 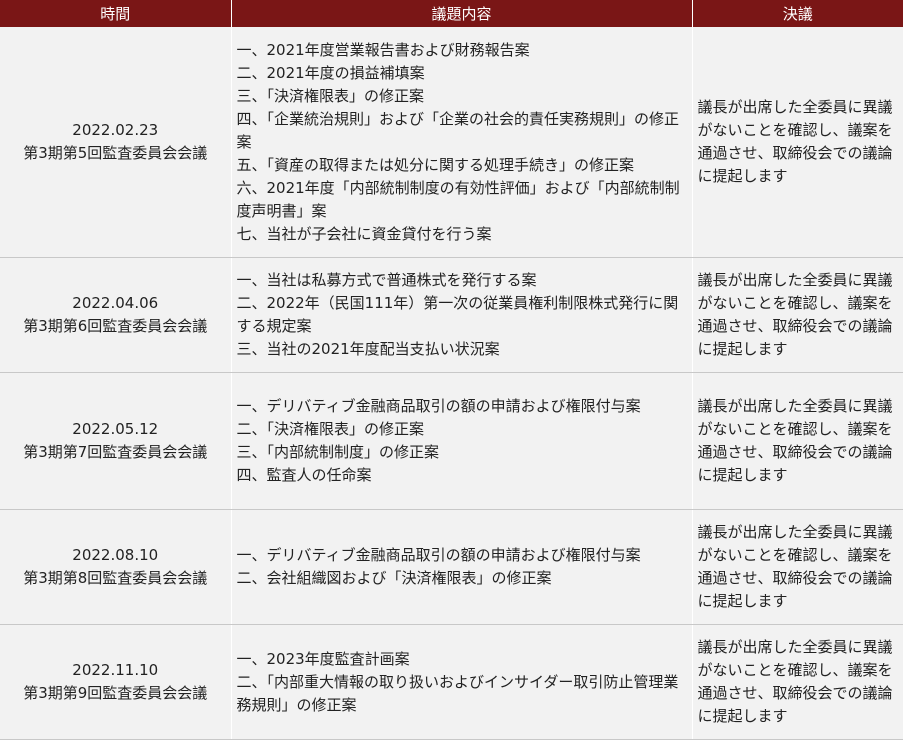 What do you see at coordinates (115, 693) in the screenshot?
I see `meeting-name: 第3期第9回監査委員会会議` at bounding box center [115, 693].